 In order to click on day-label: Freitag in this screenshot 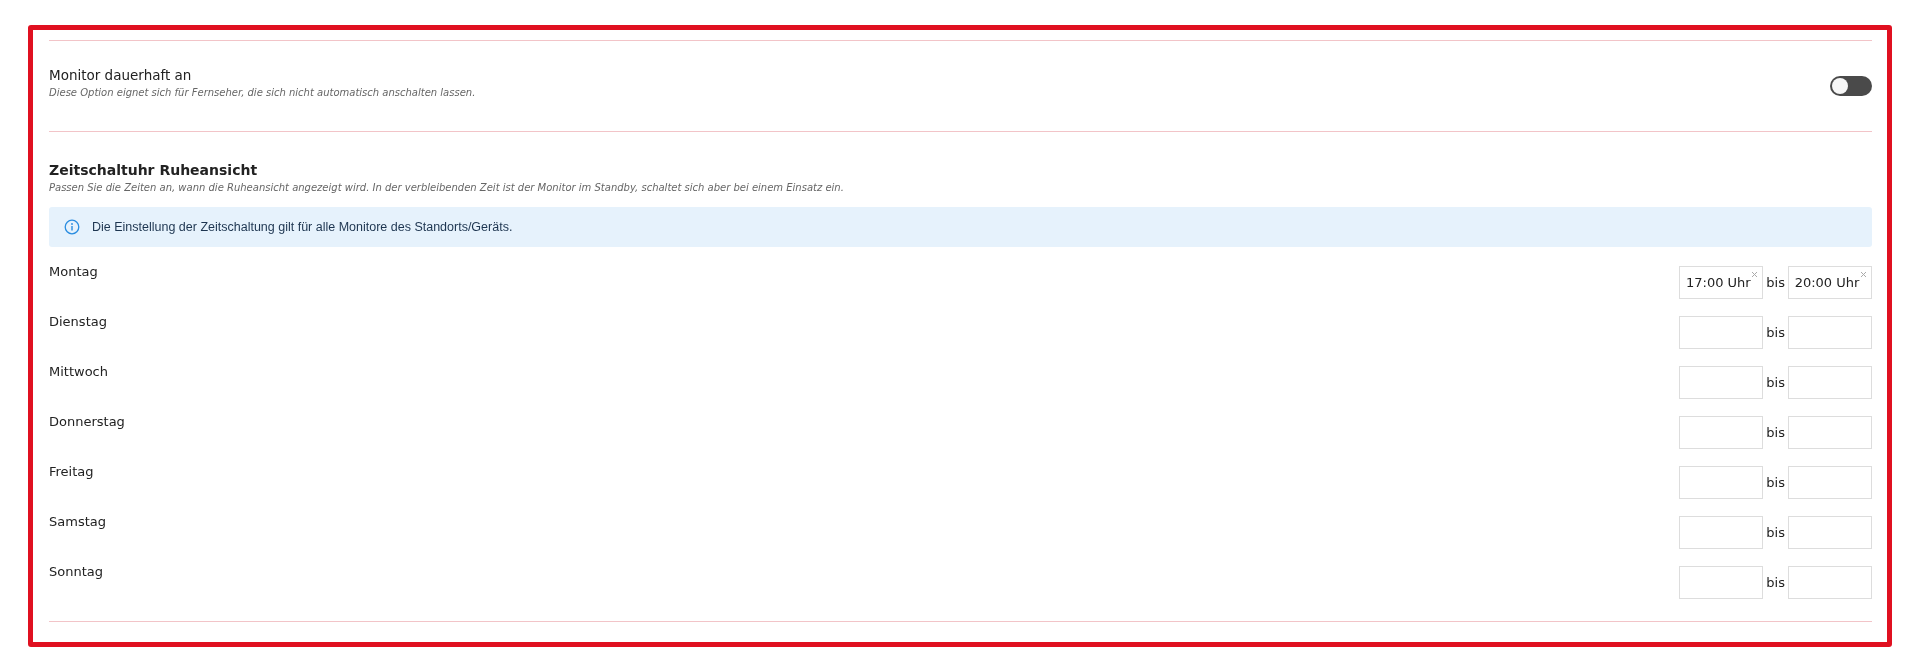, I will do `click(71, 471)`.